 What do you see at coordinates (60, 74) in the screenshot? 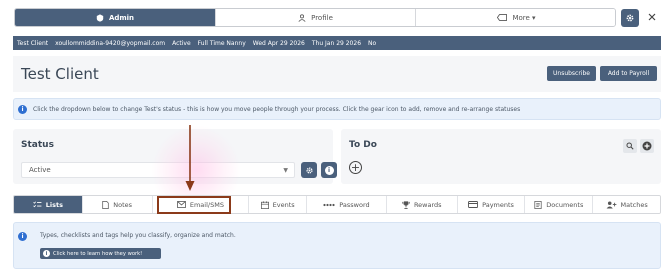
I see `page-title: Test Client` at bounding box center [60, 74].